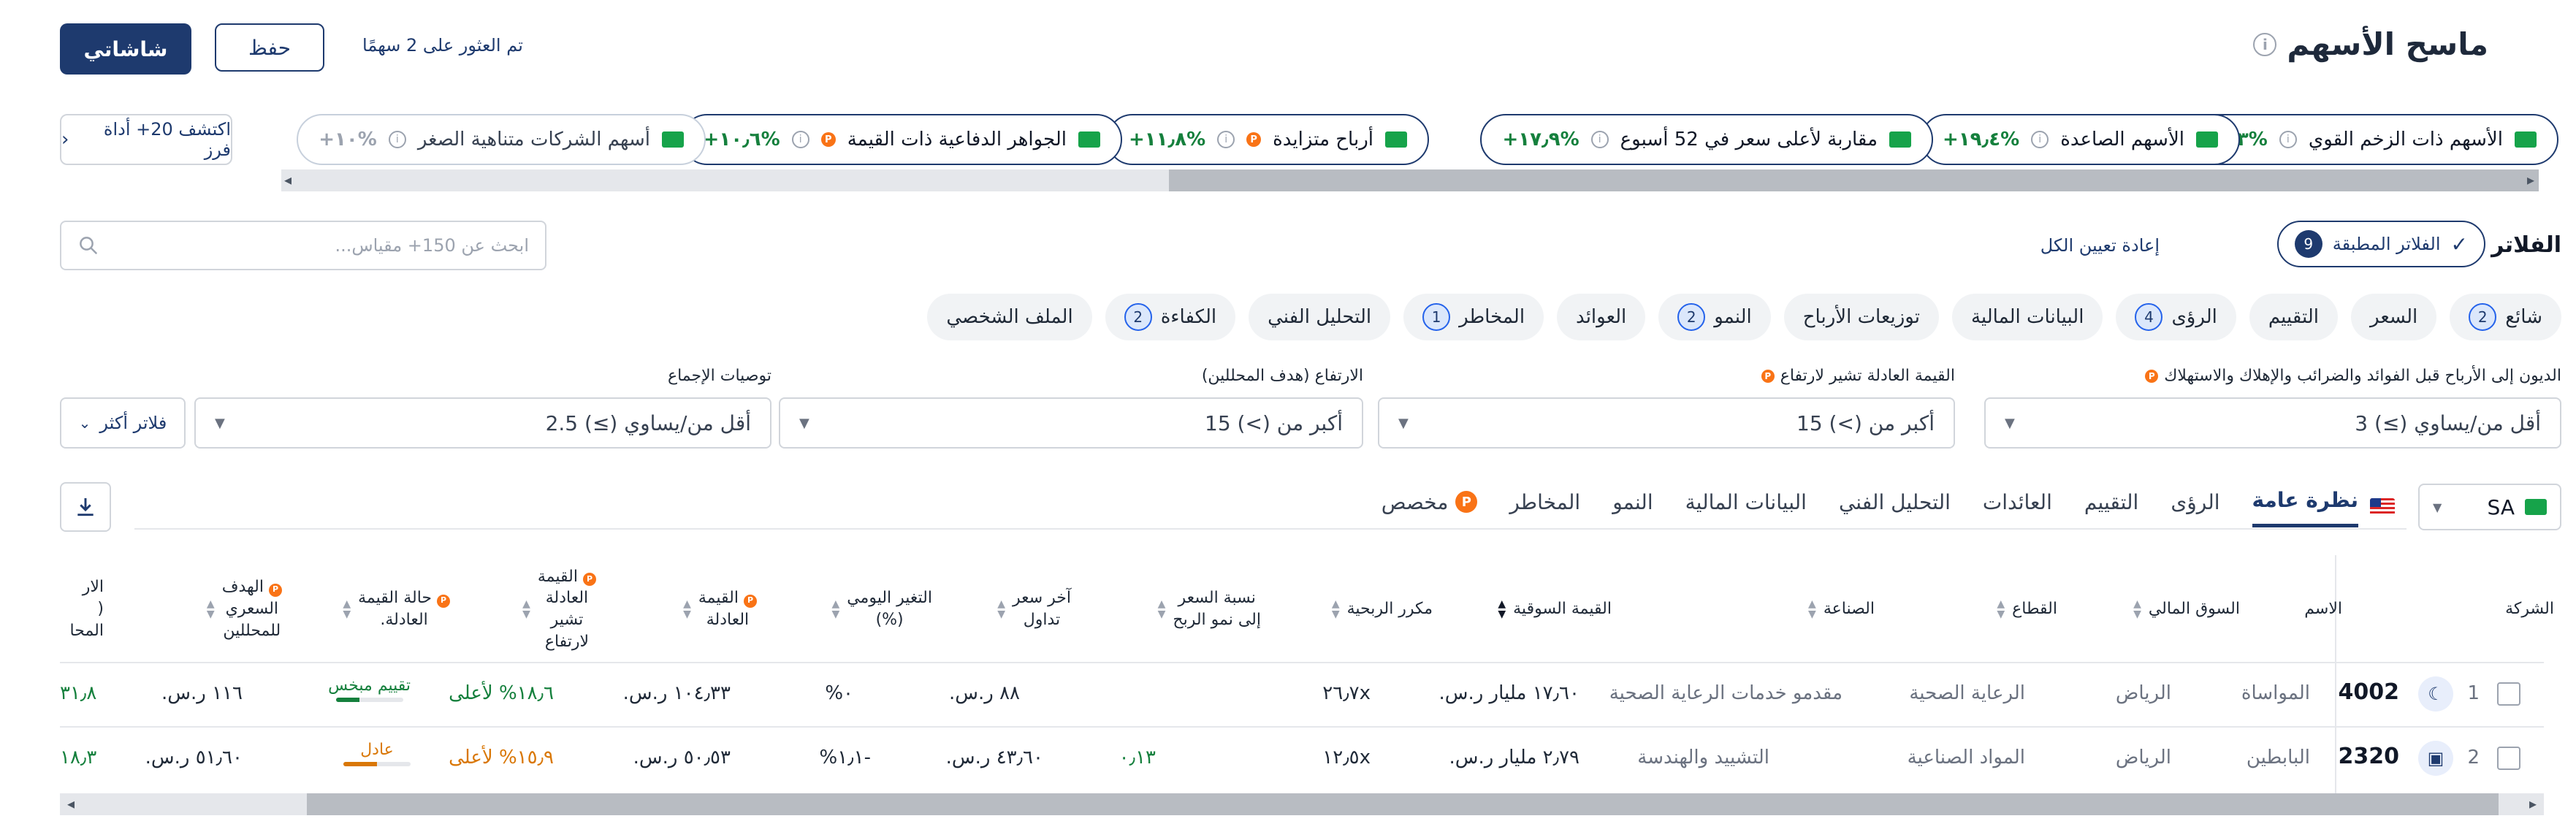  What do you see at coordinates (1746, 508) in the screenshot?
I see `tab-financials: البيانات المالية` at bounding box center [1746, 508].